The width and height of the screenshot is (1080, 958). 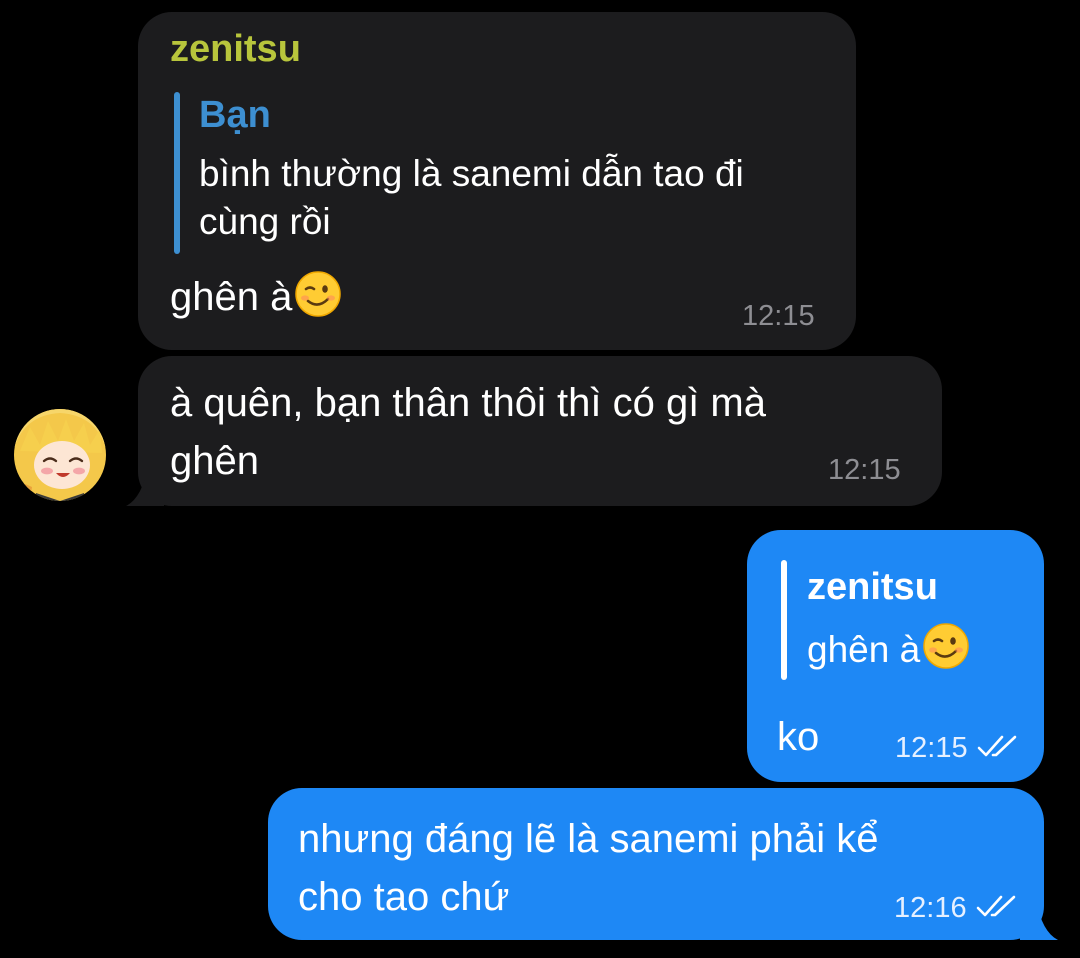 I want to click on message-text-line: cho tao chứ, so click(x=404, y=897).